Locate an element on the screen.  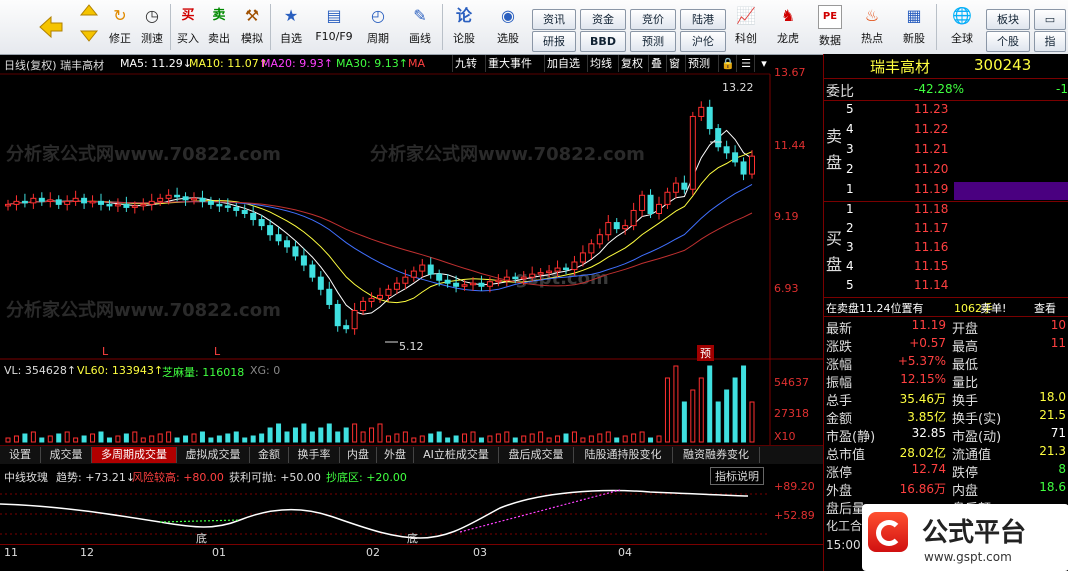
ask-price: 11.21 is located at coordinates (931, 149).